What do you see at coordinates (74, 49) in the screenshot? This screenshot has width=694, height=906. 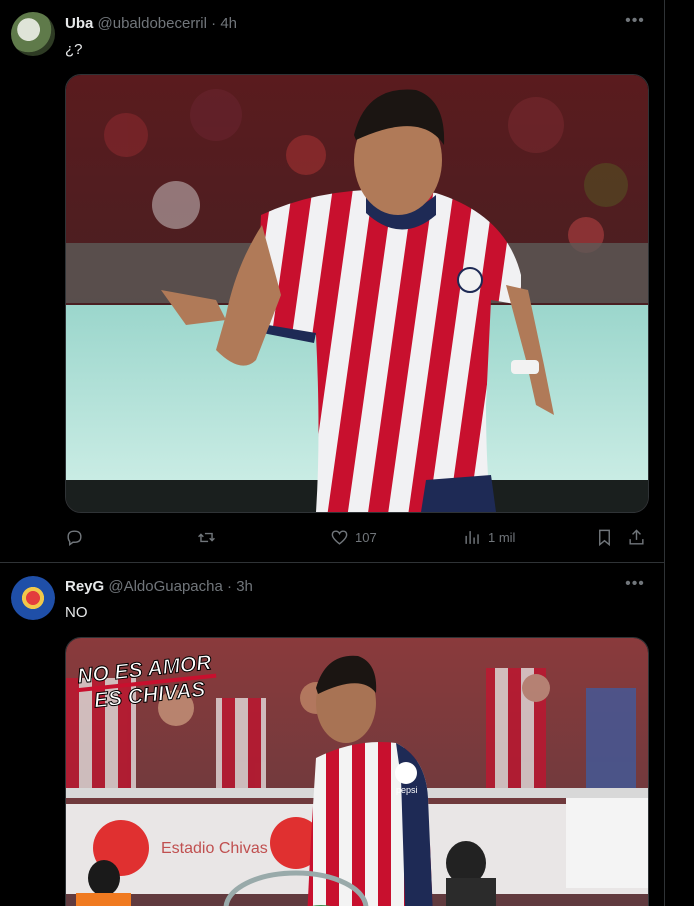 I see `tweet-text: ¿?` at bounding box center [74, 49].